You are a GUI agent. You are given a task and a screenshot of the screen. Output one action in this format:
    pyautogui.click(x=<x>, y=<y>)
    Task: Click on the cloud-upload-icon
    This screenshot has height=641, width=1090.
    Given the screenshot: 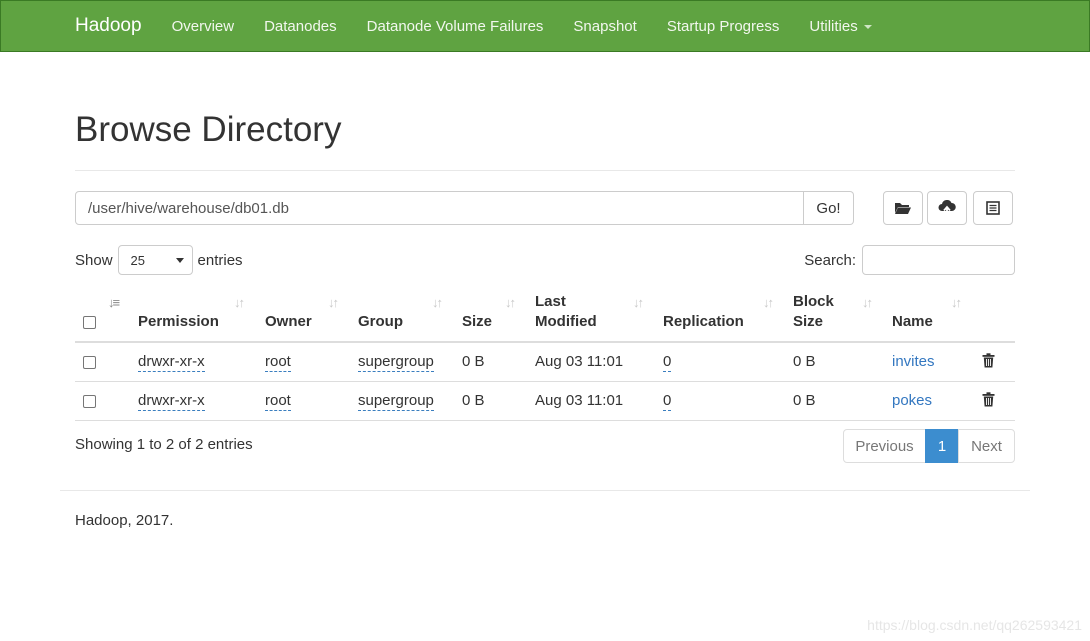 What is the action you would take?
    pyautogui.click(x=947, y=207)
    